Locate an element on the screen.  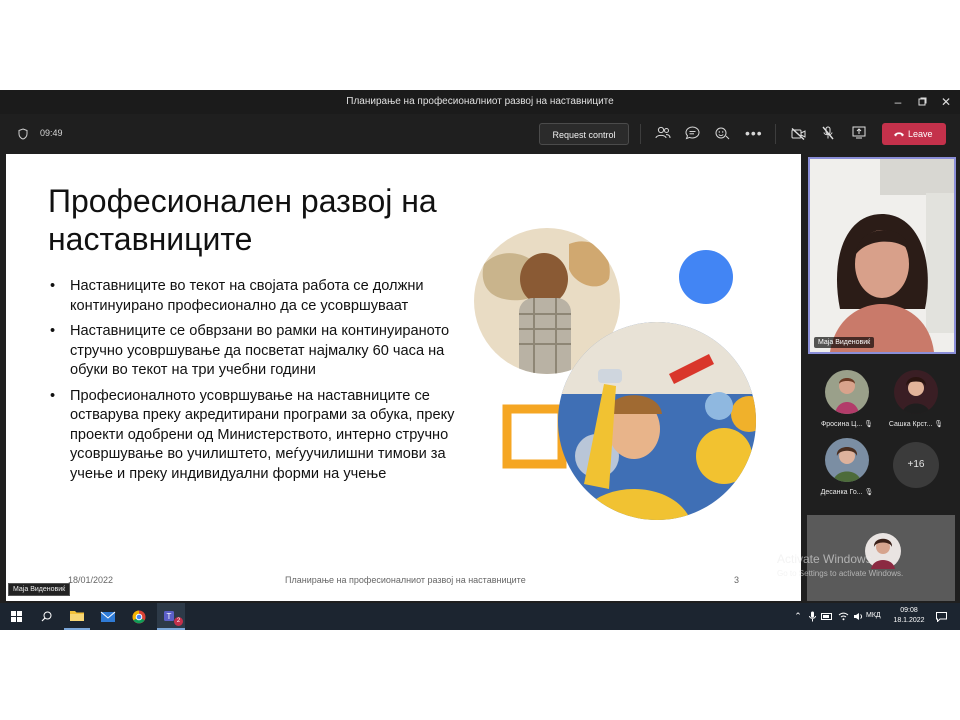
input-language-indicator: МКД is located at coordinates (873, 615).